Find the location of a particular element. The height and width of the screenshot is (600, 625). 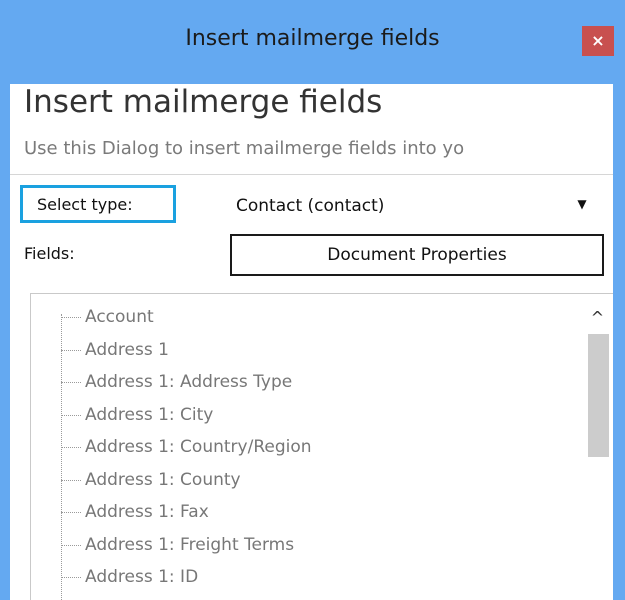

title-bar: Insert mailmerge fields × is located at coordinates (312, 42).